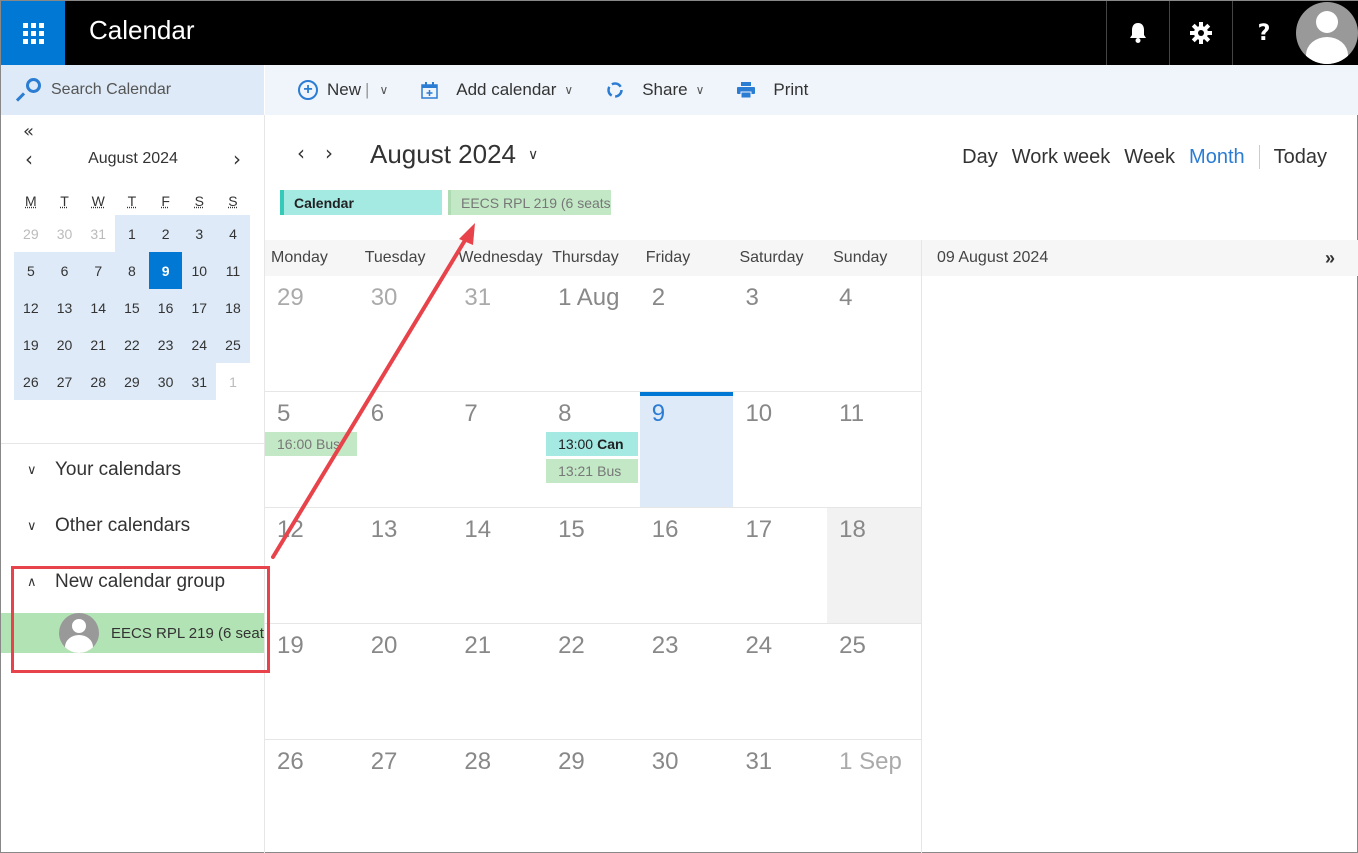 Image resolution: width=1358 pixels, height=853 pixels. I want to click on other-calendars-group: ∨ Other calendars, so click(108, 526).